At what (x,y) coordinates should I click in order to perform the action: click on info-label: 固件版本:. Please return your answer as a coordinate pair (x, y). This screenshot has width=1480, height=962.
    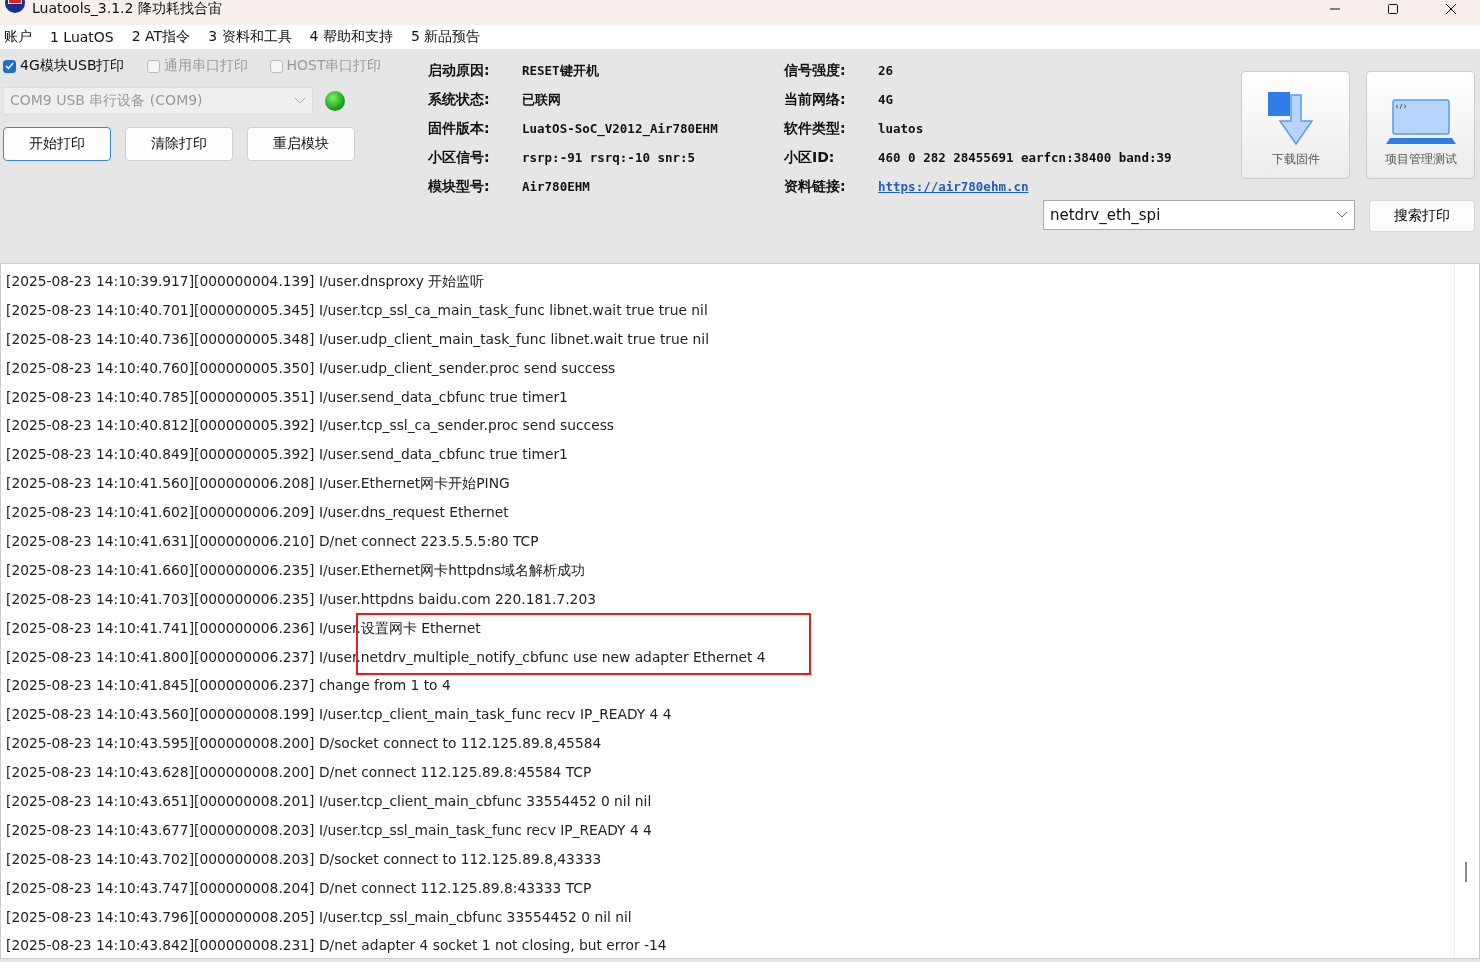
    Looking at the image, I should click on (459, 128).